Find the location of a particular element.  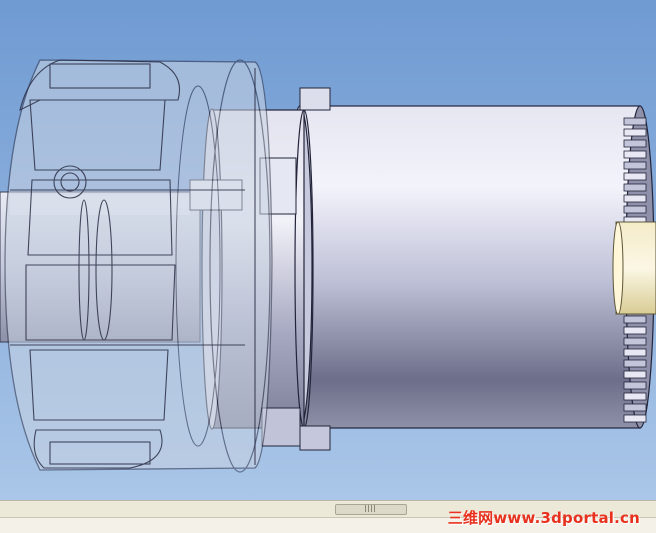

grip-icon is located at coordinates (370, 508).